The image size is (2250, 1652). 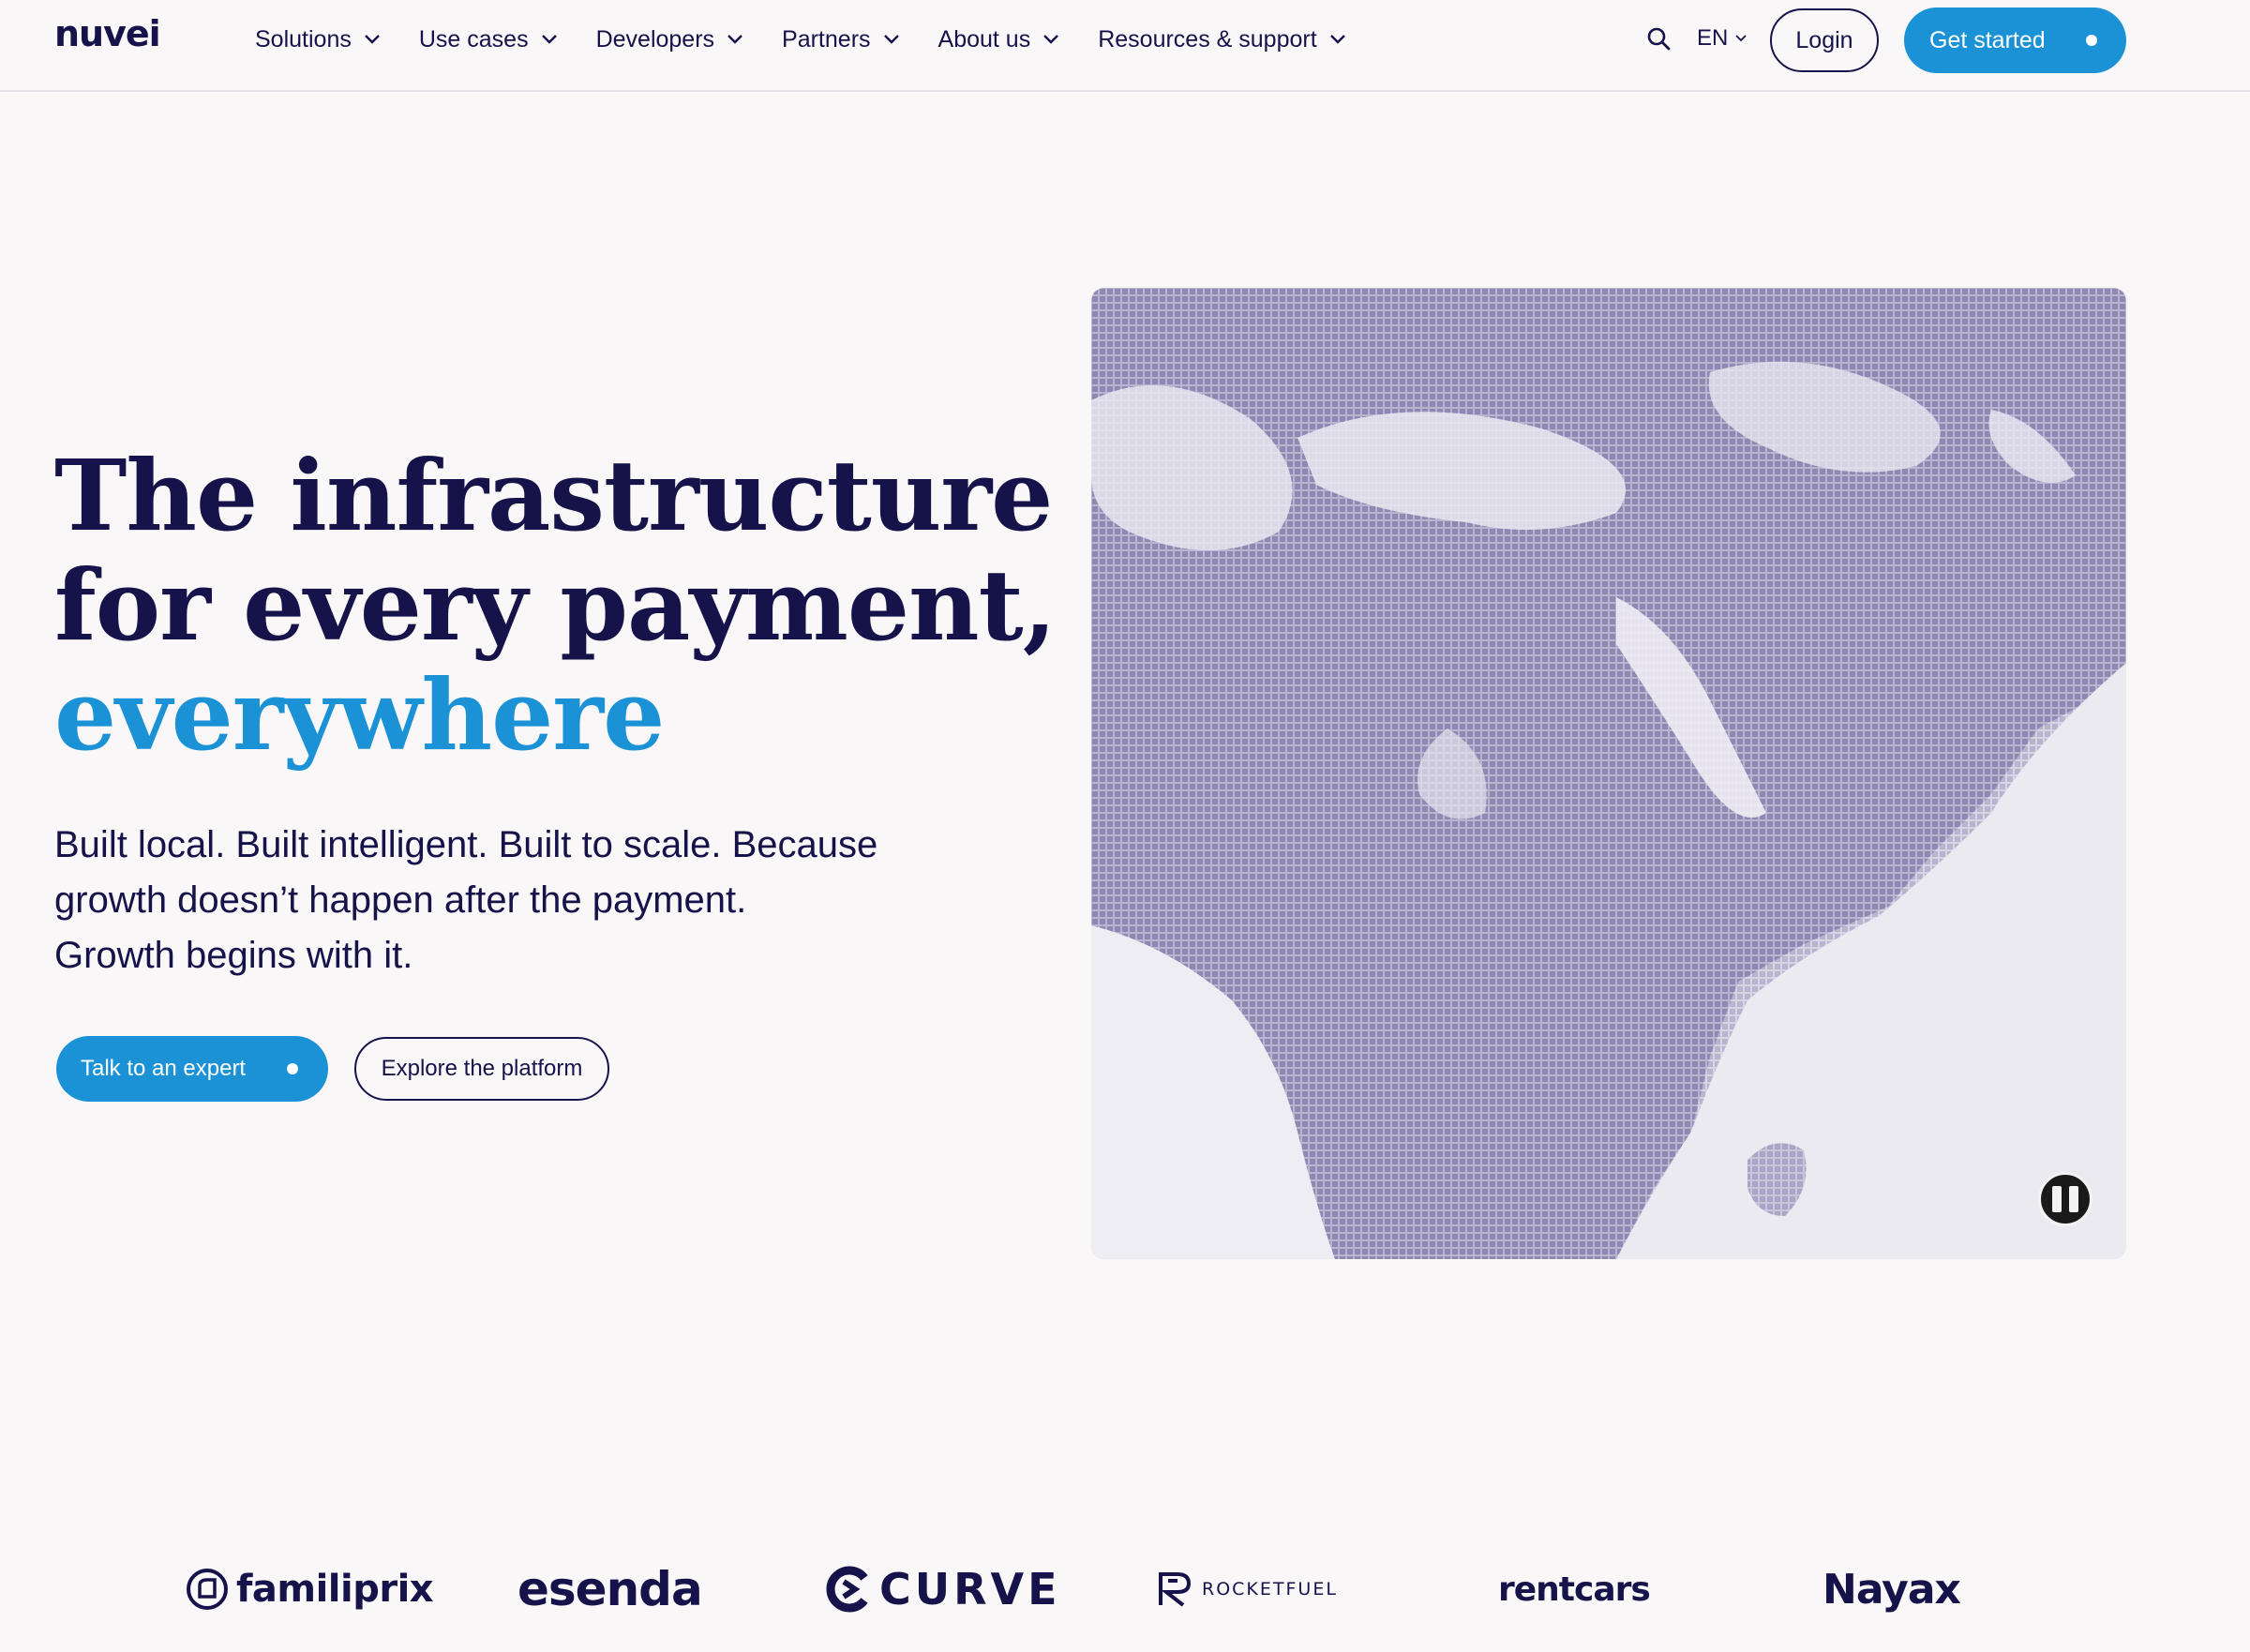 What do you see at coordinates (984, 39) in the screenshot?
I see `nav-label: About us` at bounding box center [984, 39].